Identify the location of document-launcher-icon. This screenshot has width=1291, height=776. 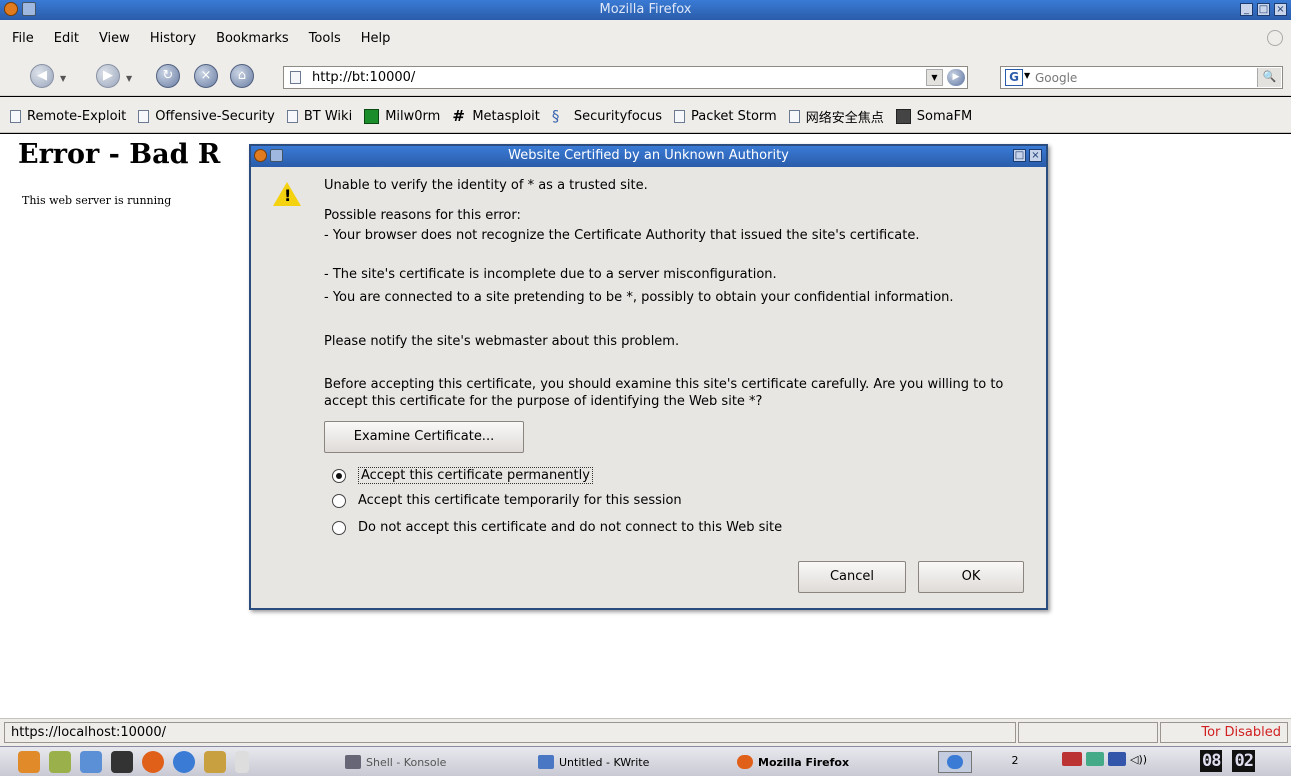
(242, 762).